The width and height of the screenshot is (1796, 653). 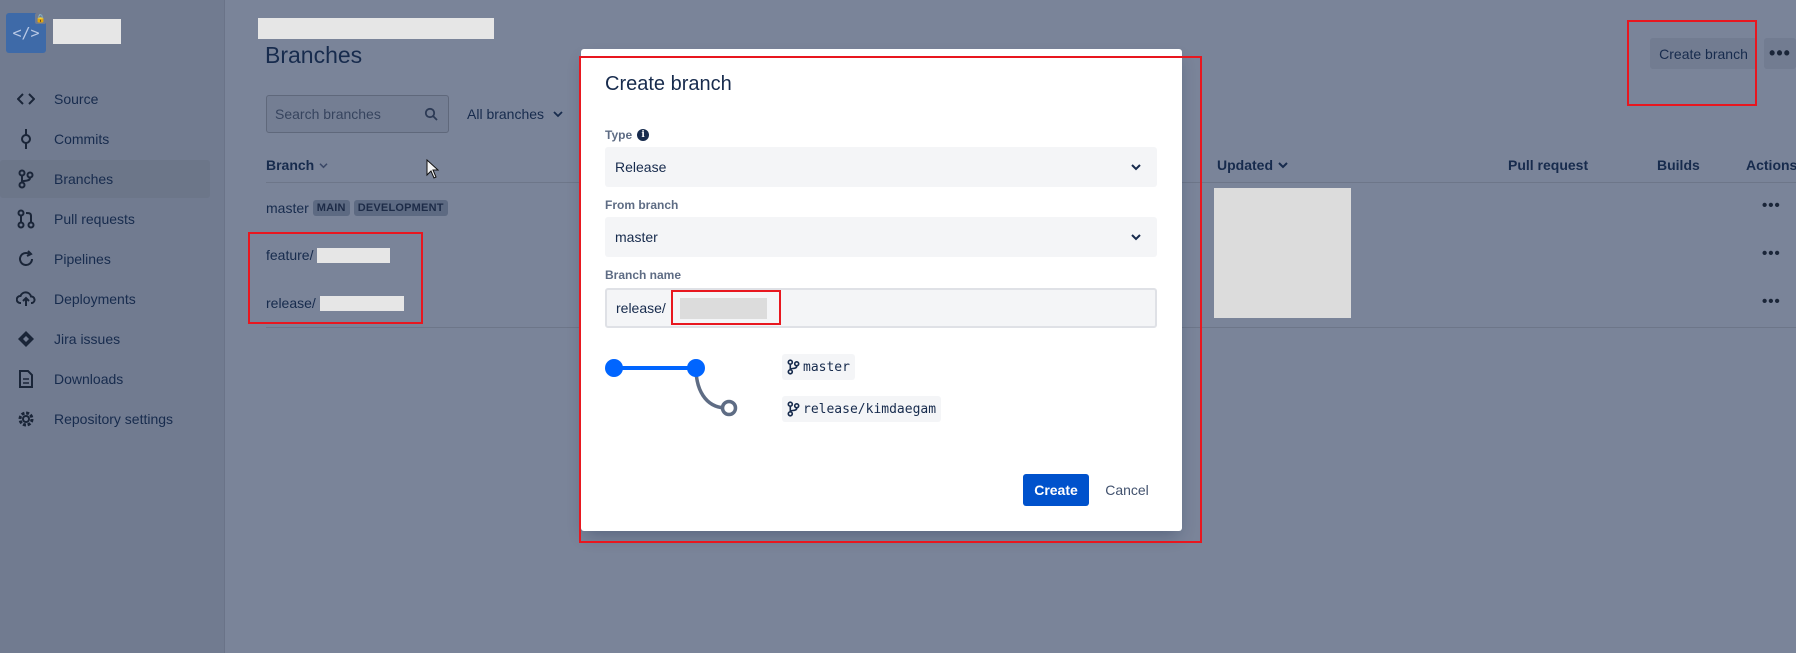 What do you see at coordinates (881, 237) in the screenshot?
I see `from-branch-select: master` at bounding box center [881, 237].